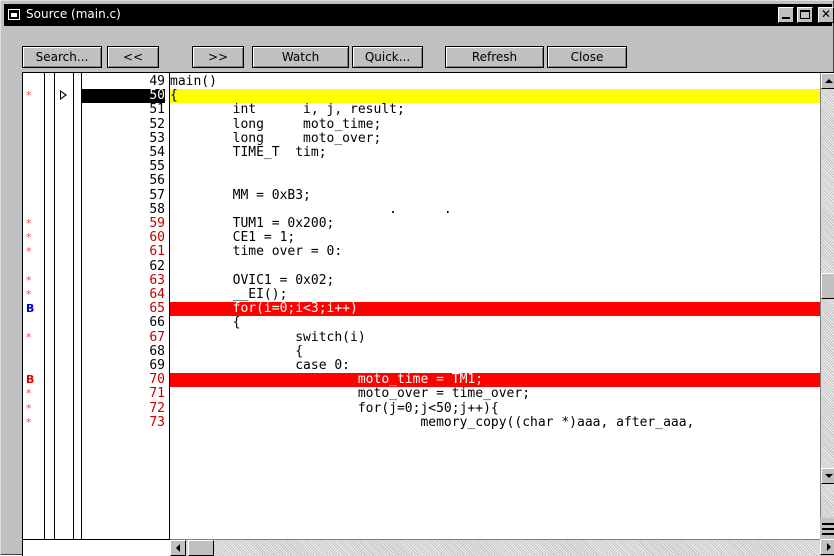  I want to click on source-line: * 59 TUM1 = 0x200;, so click(428, 224).